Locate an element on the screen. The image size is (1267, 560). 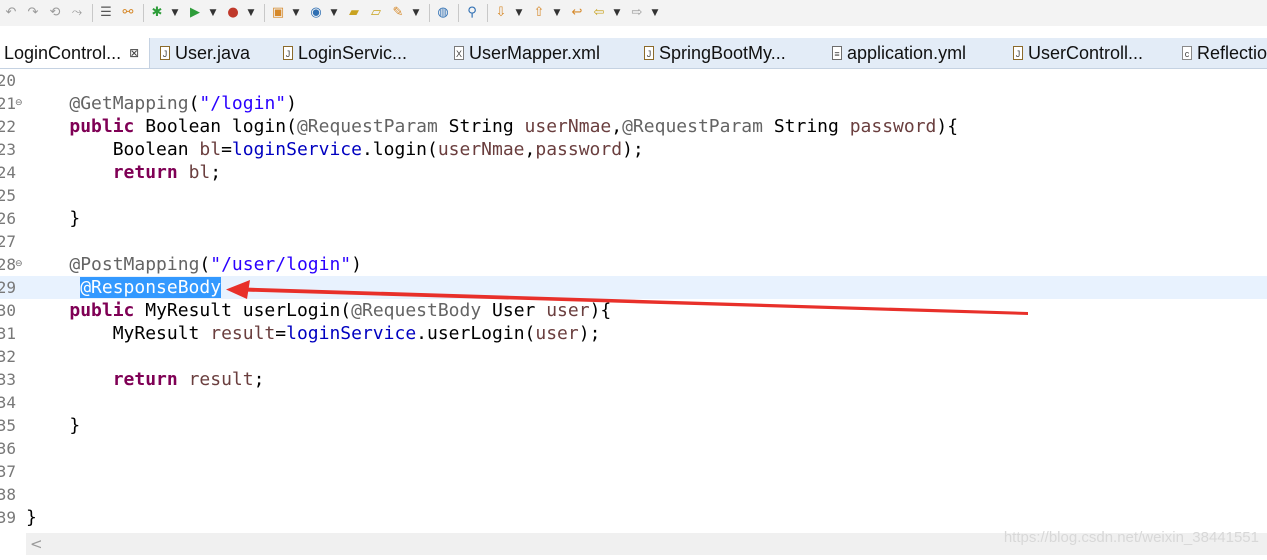
coverage-icon: ● is located at coordinates (233, 13).